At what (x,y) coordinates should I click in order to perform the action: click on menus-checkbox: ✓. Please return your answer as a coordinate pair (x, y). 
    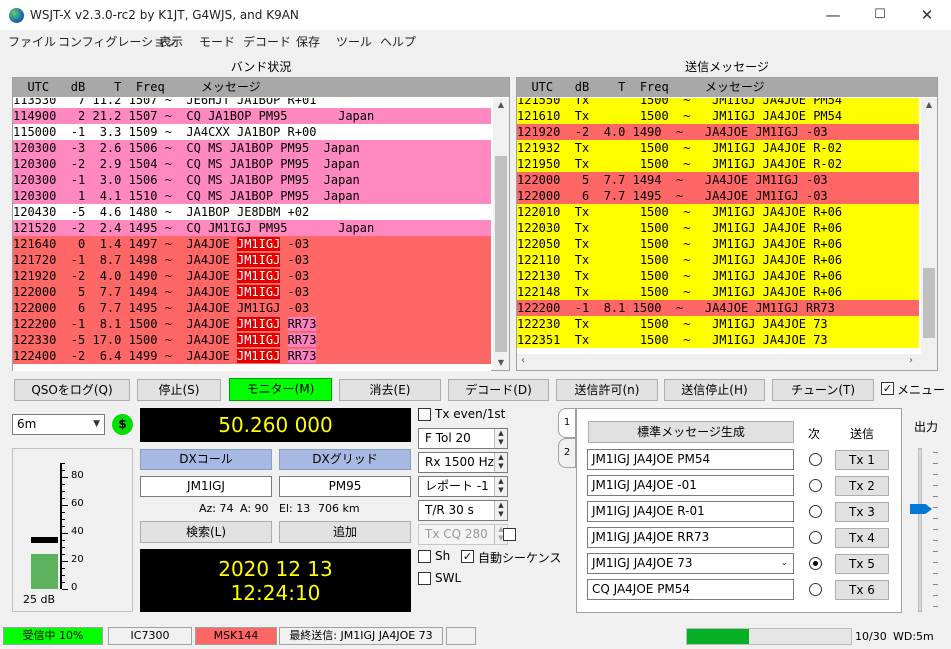
    Looking at the image, I should click on (887, 388).